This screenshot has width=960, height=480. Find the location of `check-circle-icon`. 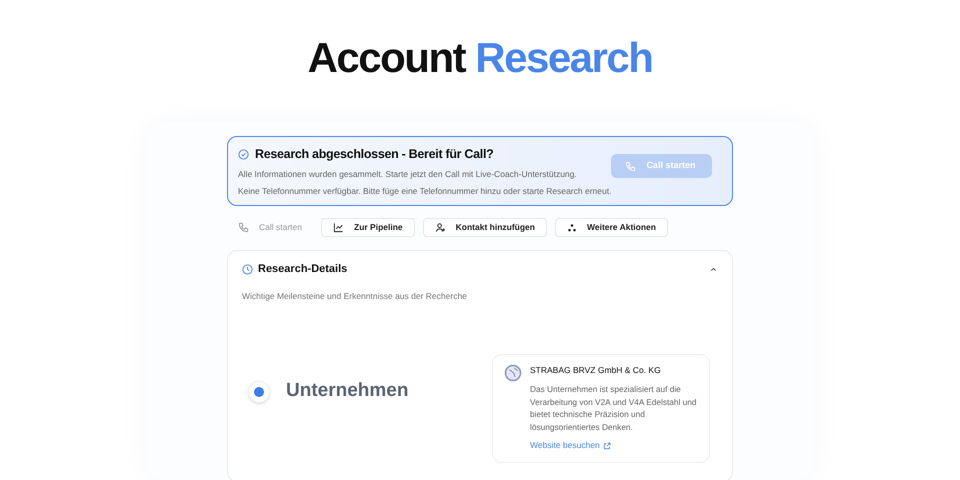

check-circle-icon is located at coordinates (243, 154).